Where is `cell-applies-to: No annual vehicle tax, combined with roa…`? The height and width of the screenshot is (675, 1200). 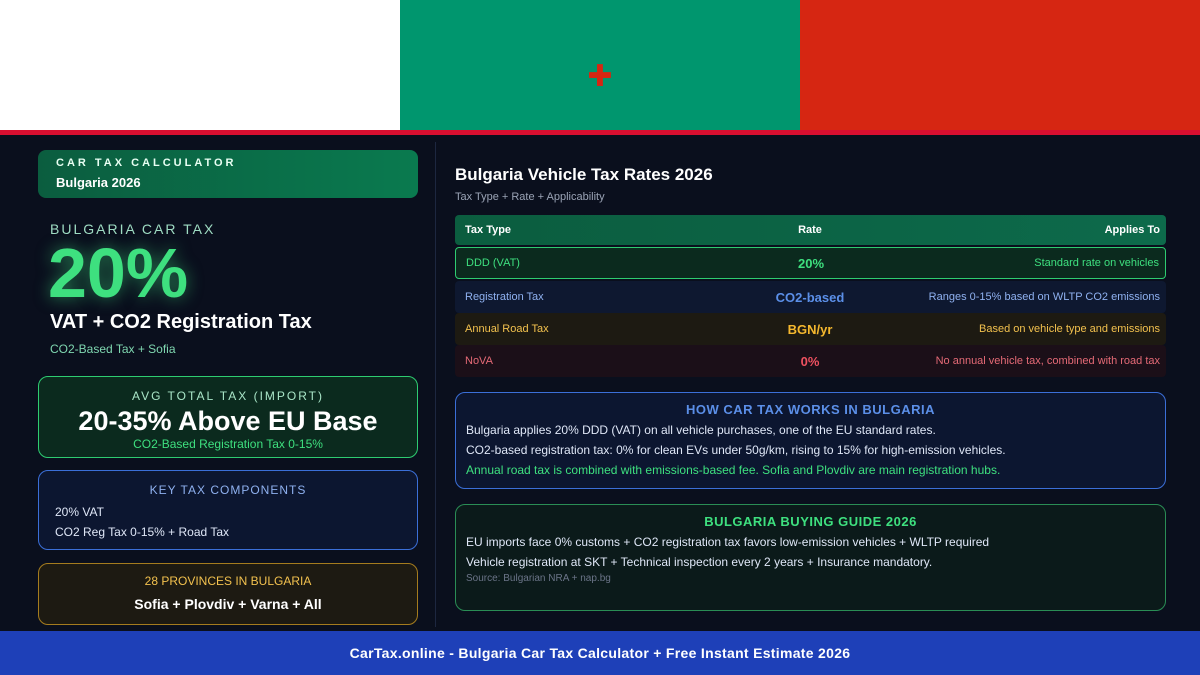
cell-applies-to: No annual vehicle tax, combined with roa… is located at coordinates (1047, 361).